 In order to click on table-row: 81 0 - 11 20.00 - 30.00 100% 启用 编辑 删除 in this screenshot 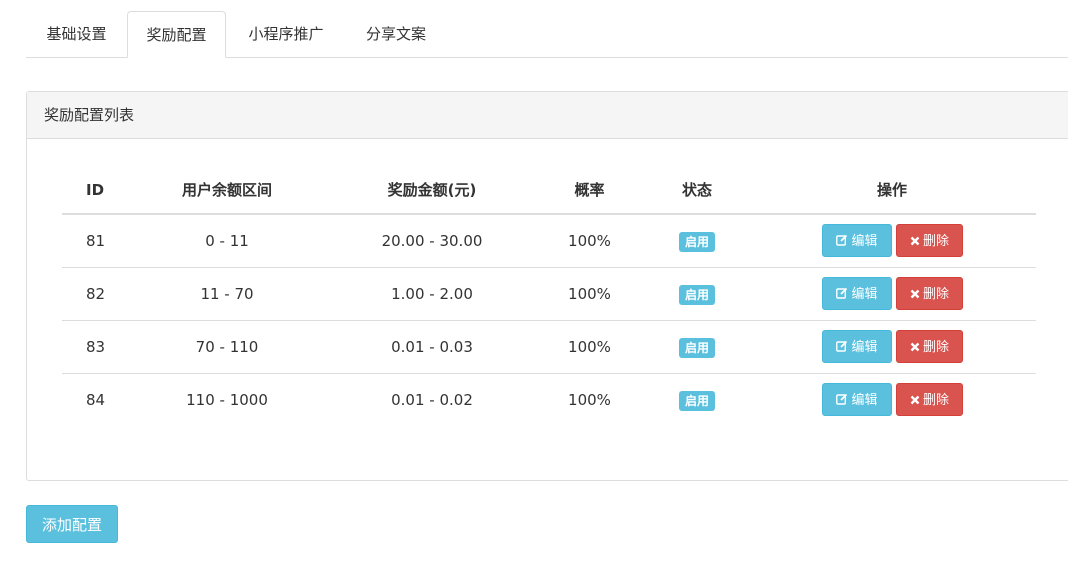, I will do `click(549, 241)`.